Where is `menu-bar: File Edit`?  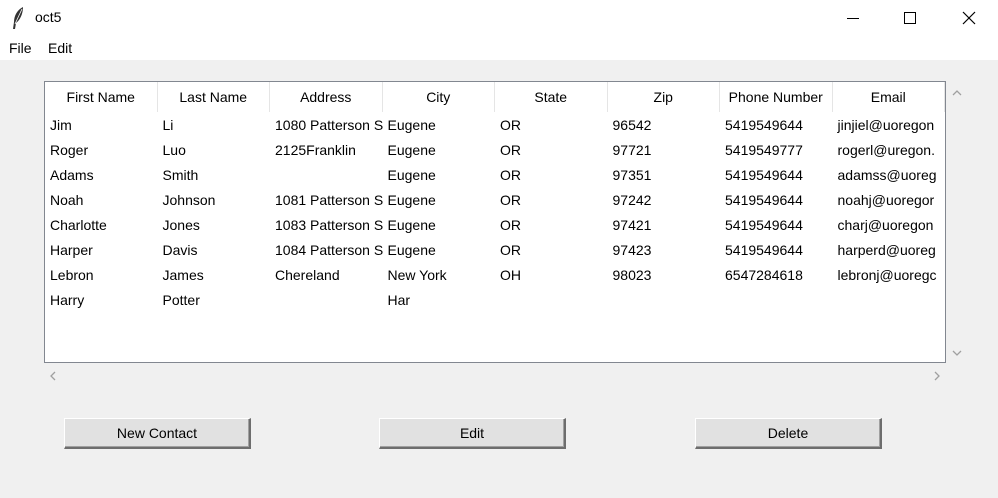
menu-bar: File Edit is located at coordinates (499, 48).